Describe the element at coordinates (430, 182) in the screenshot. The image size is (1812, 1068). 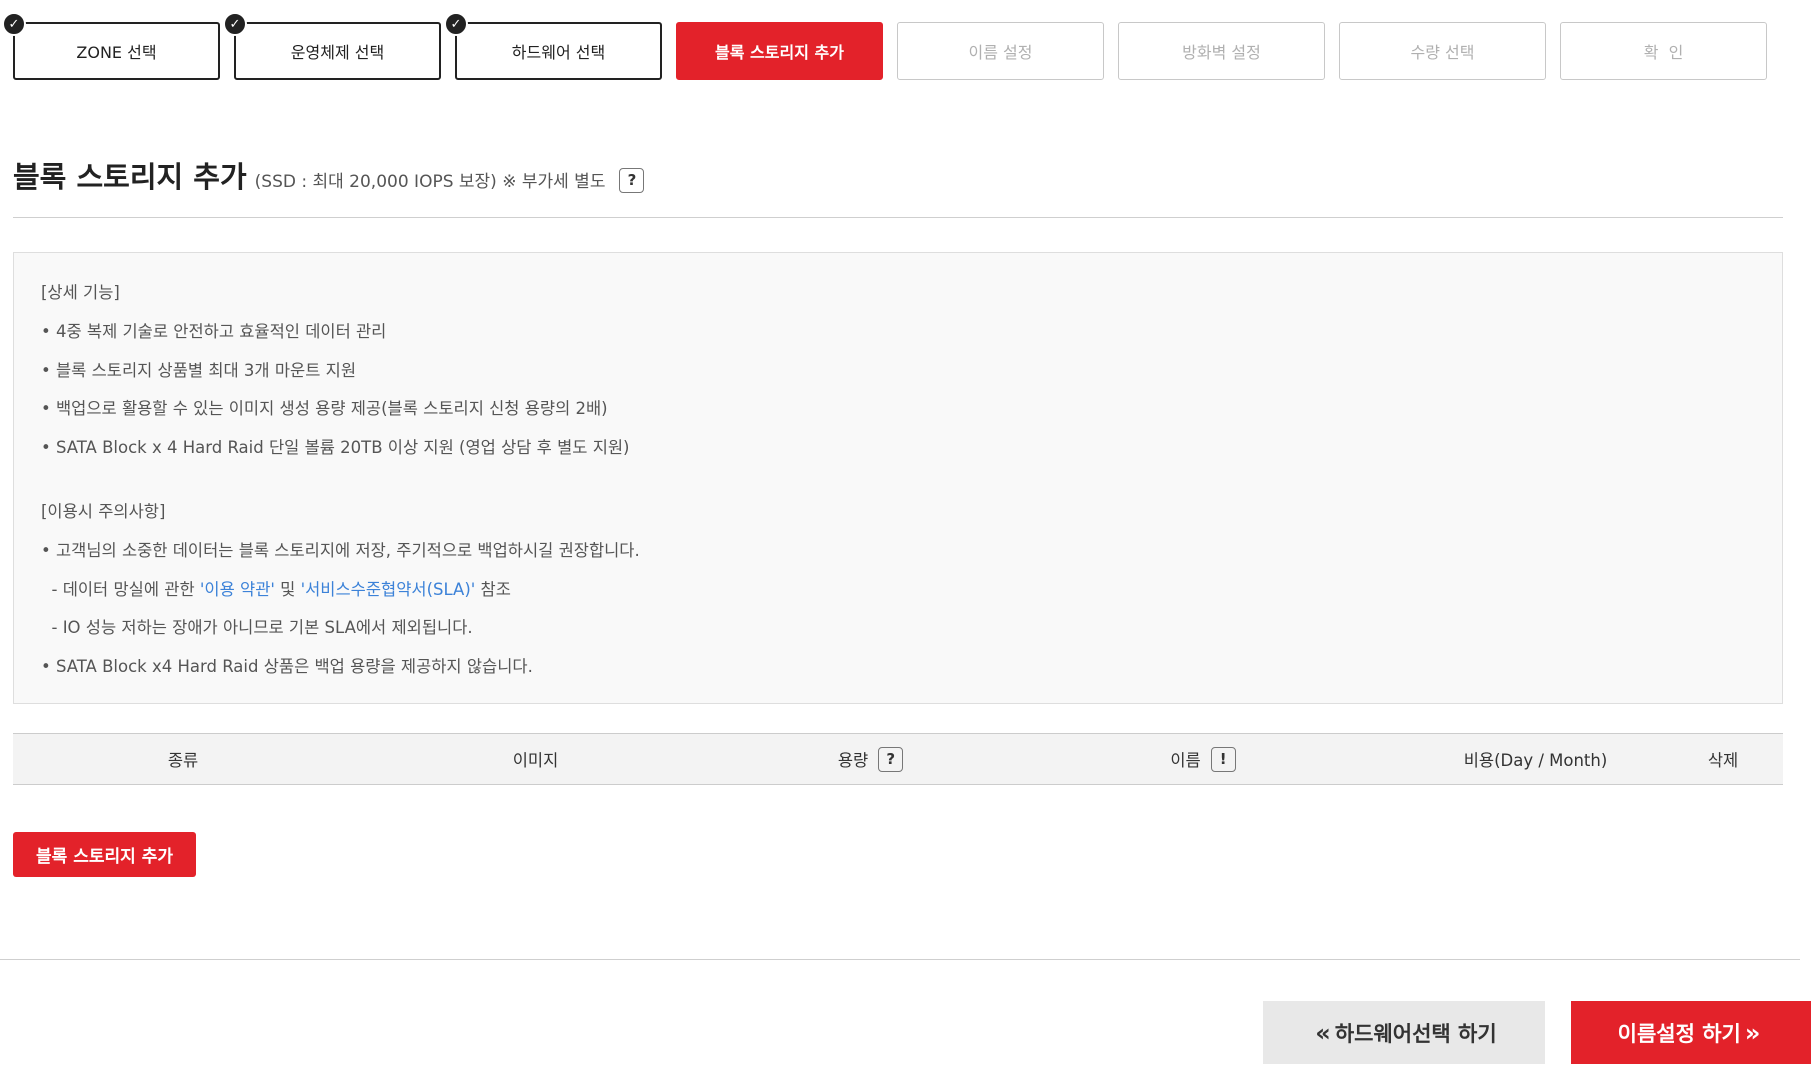
I see `page-subtitle: (SSD : 최대 20,000 IOPS 보장) ※ 부가세 별도` at that location.